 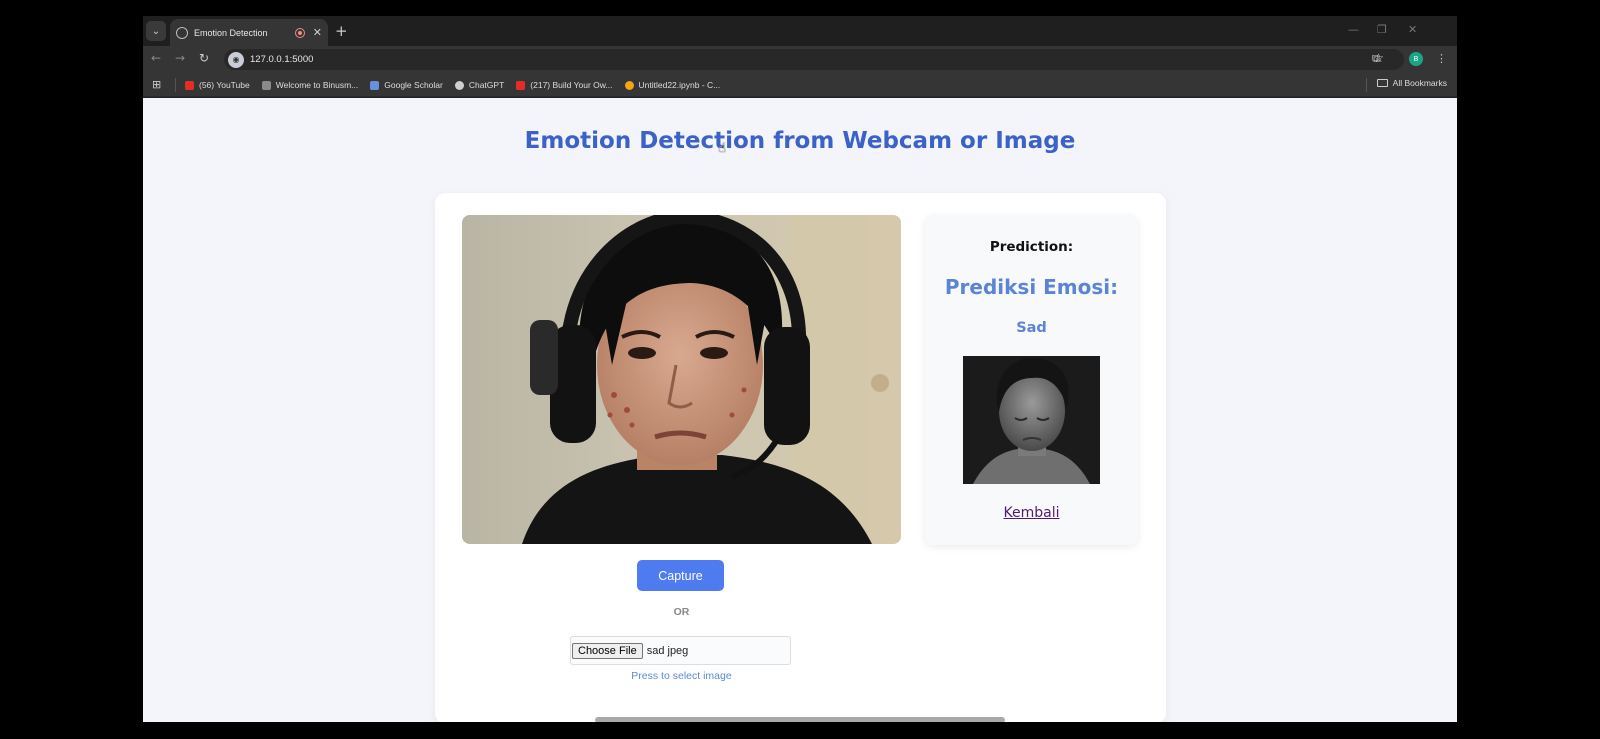 I want to click on prediction-heading: Prediksi Emosi:, so click(x=1031, y=287).